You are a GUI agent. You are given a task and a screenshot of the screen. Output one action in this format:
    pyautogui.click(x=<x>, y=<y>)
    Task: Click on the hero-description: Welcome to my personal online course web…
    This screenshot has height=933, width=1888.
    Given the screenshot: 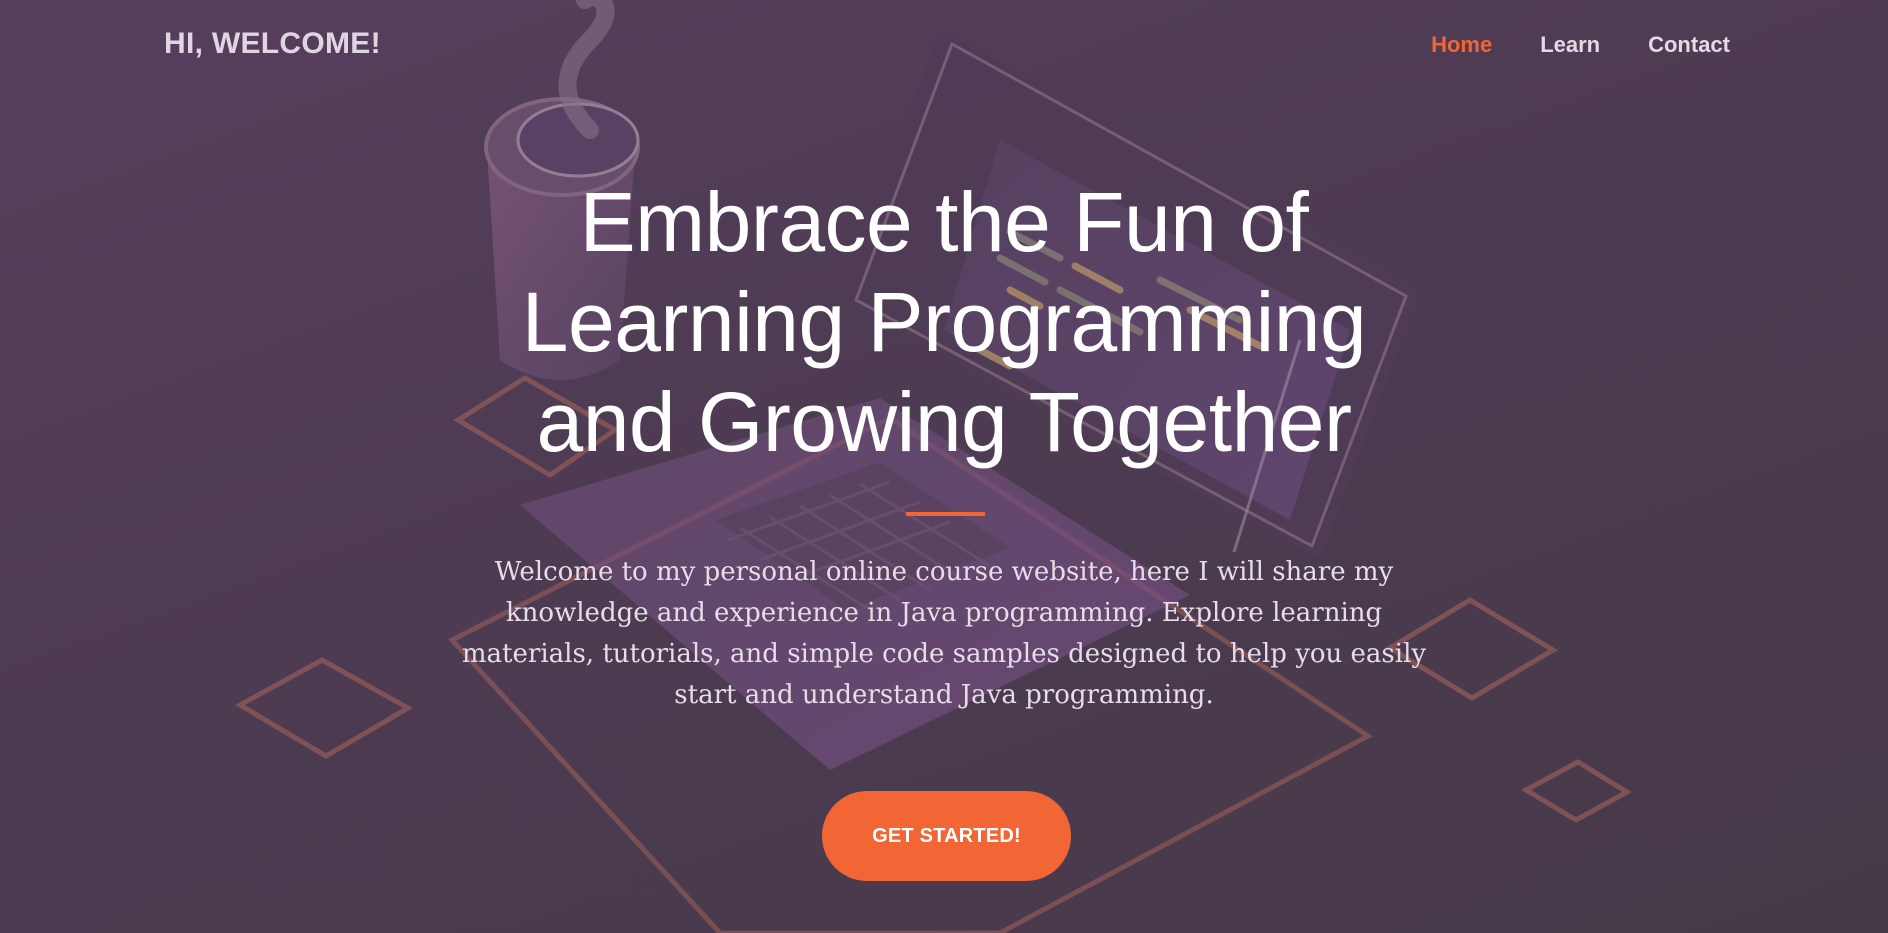 What is the action you would take?
    pyautogui.click(x=944, y=633)
    